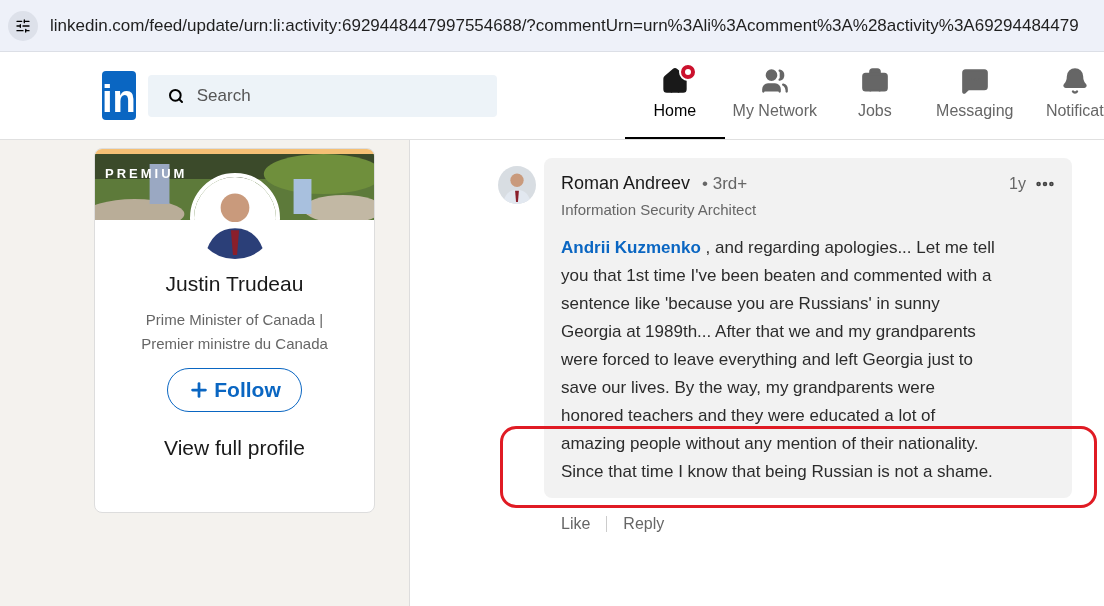 The width and height of the screenshot is (1104, 606). I want to click on nav-tab: My Network, so click(774, 95).